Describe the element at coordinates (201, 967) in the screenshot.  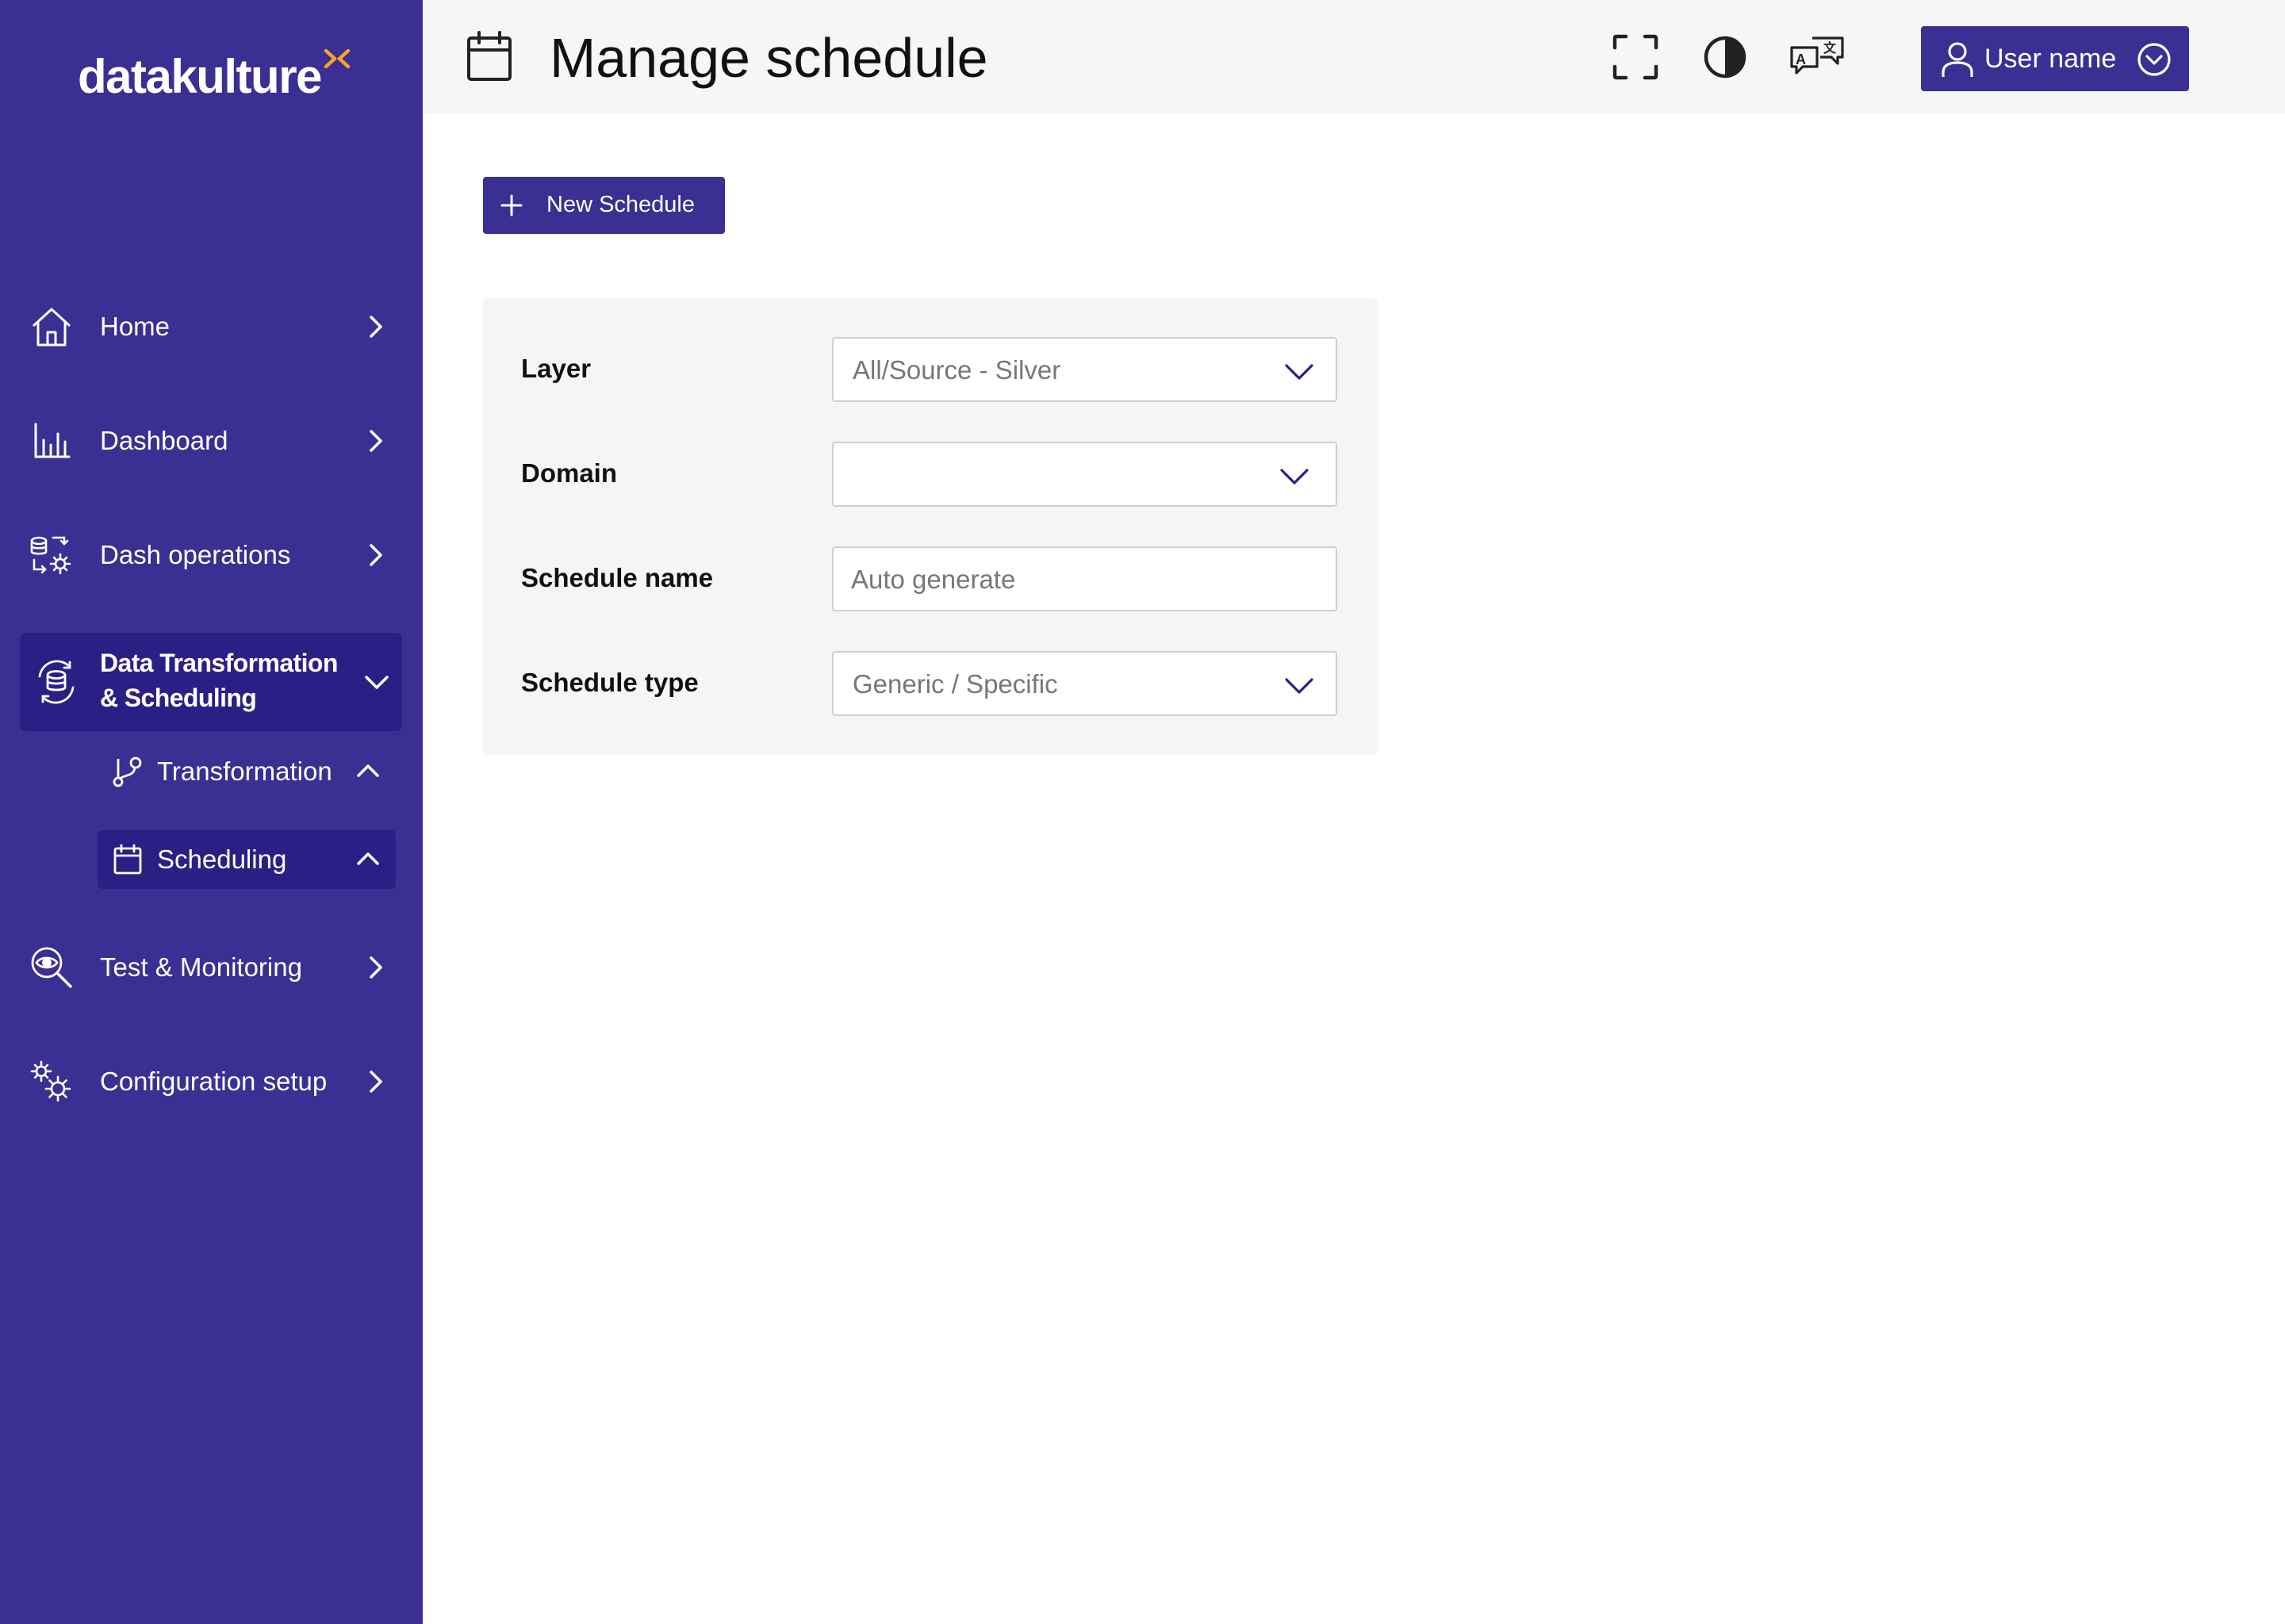
I see `sidebar-item-label: Test & Monitoring` at that location.